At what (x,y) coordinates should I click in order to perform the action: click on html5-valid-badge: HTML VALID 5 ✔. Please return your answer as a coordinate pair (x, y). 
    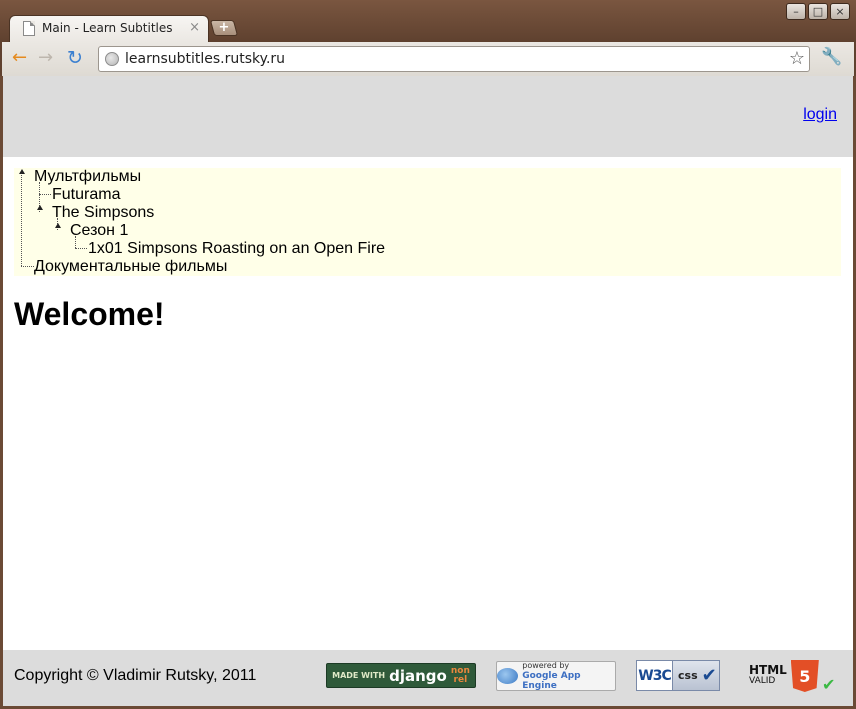
    Looking at the image, I should click on (792, 676).